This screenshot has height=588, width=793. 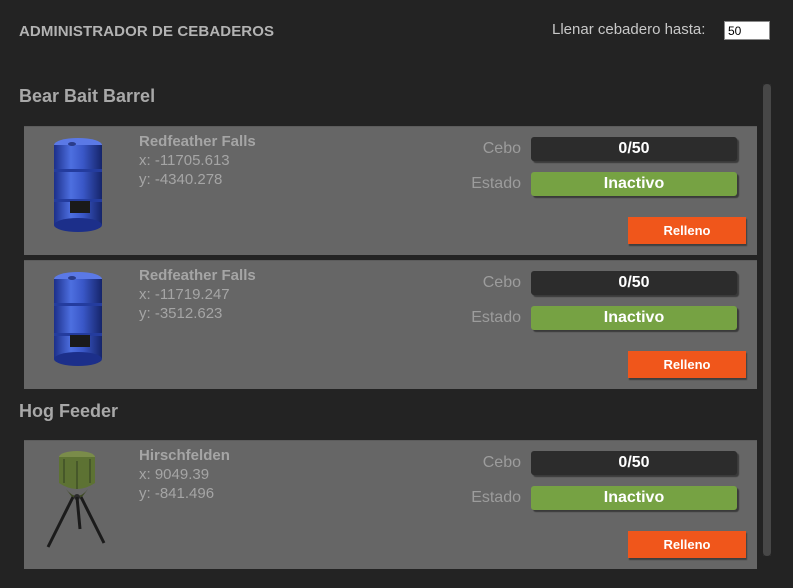 What do you see at coordinates (184, 160) in the screenshot?
I see `coord-x: x: -11705.613` at bounding box center [184, 160].